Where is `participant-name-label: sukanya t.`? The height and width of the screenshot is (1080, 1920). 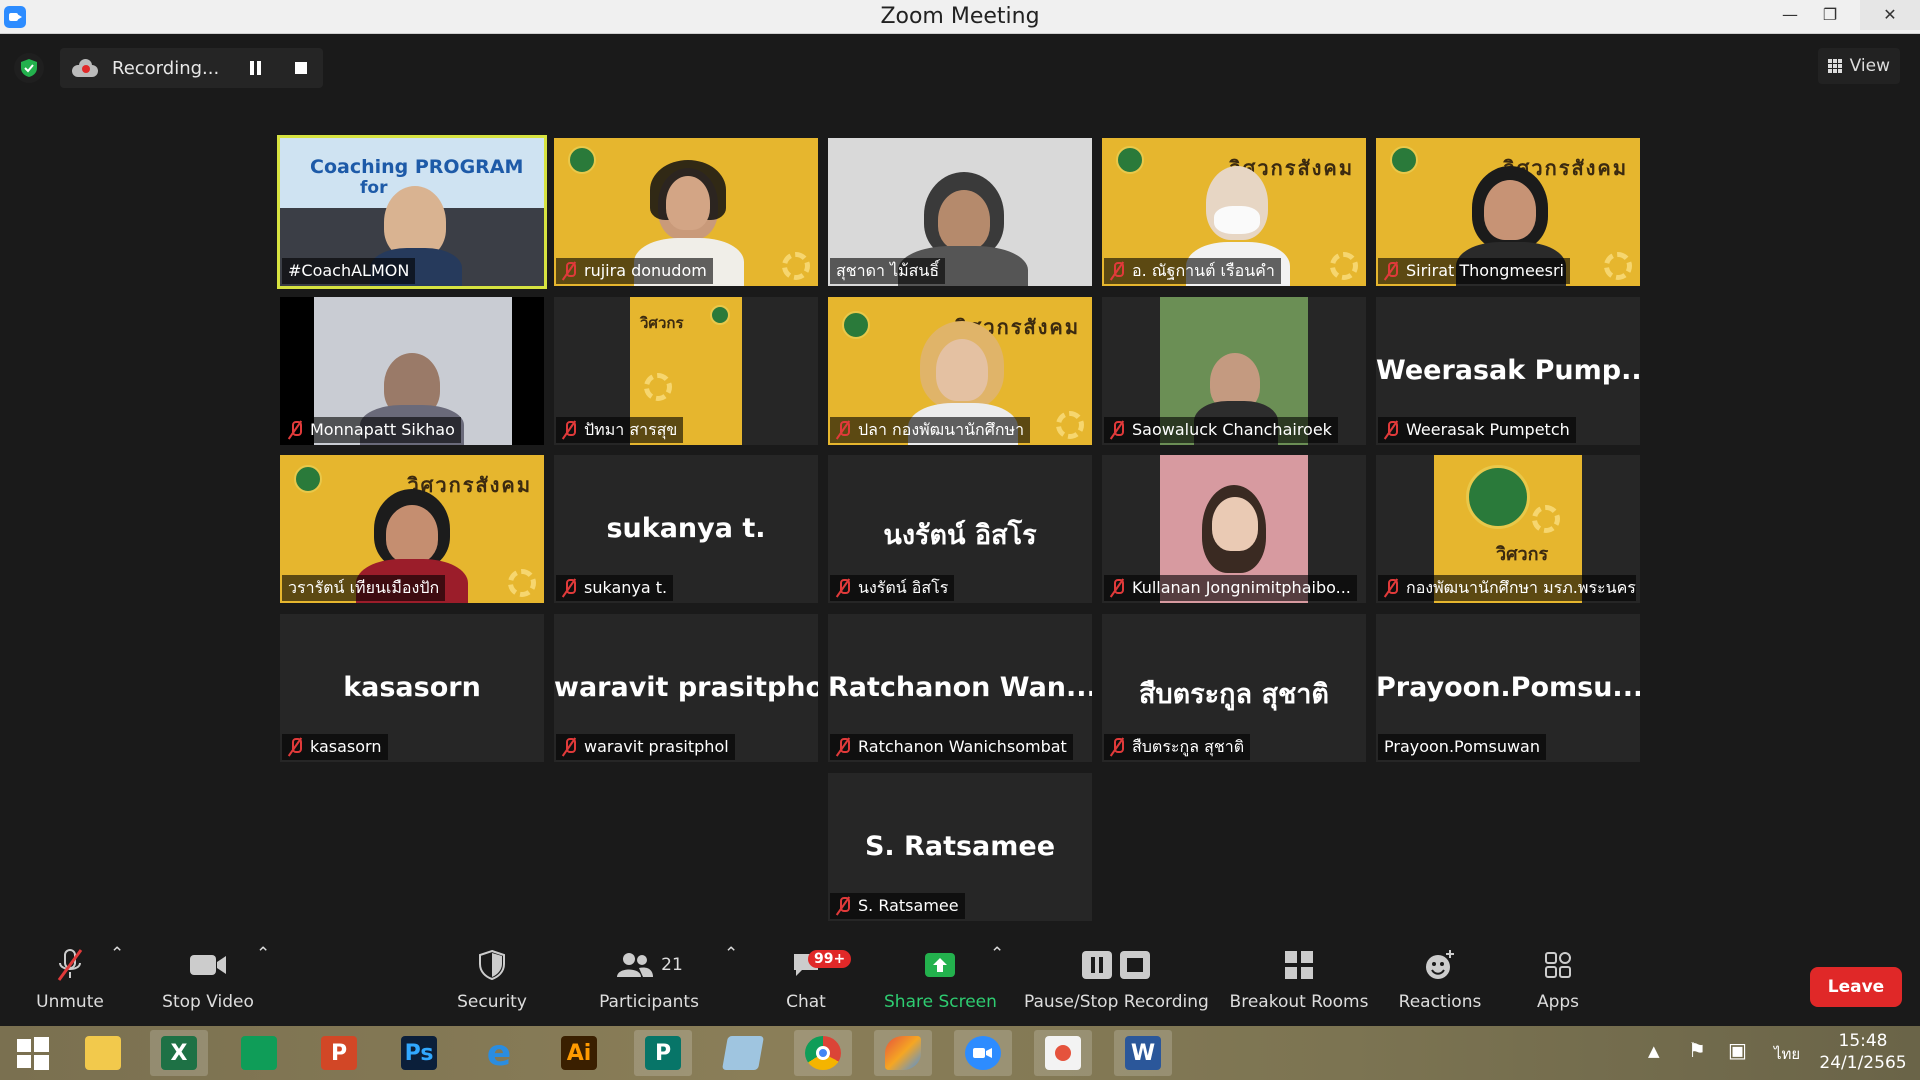
participant-name-label: sukanya t. is located at coordinates (615, 588).